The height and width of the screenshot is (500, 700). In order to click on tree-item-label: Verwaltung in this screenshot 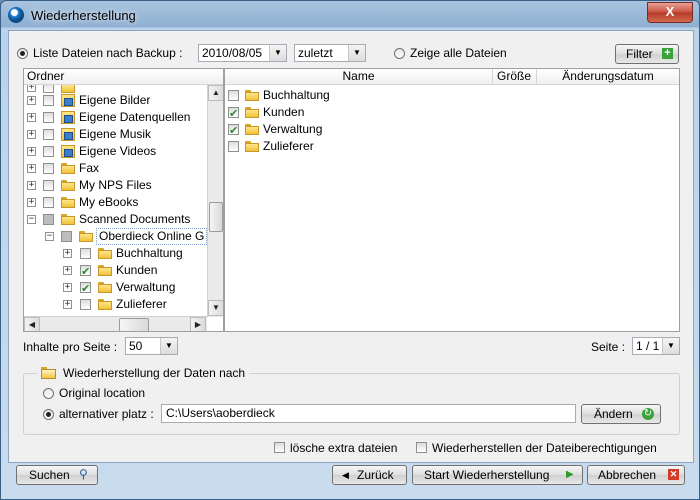, I will do `click(146, 287)`.